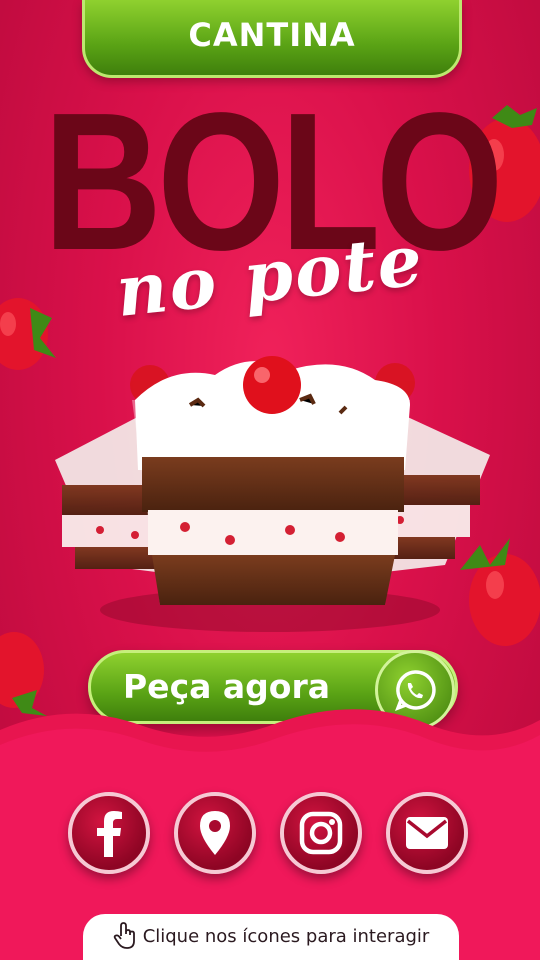 The width and height of the screenshot is (540, 960). I want to click on facebook-button, so click(109, 833).